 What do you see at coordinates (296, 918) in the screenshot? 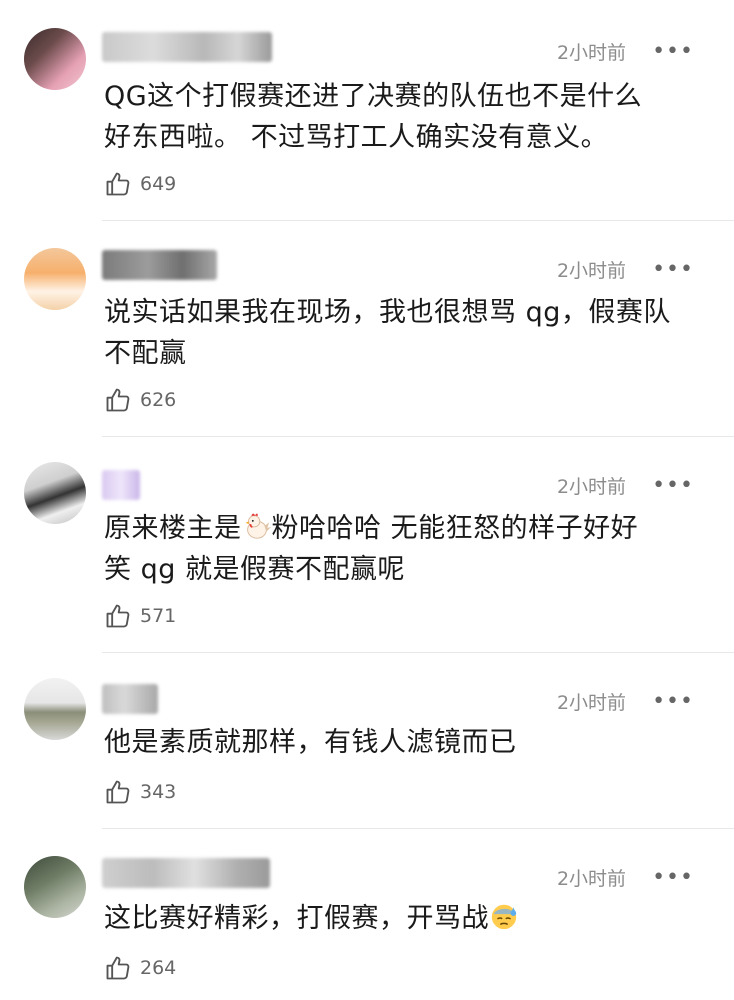
I see `comment-text-part: 这比赛好精彩，打假赛，开骂战` at bounding box center [296, 918].